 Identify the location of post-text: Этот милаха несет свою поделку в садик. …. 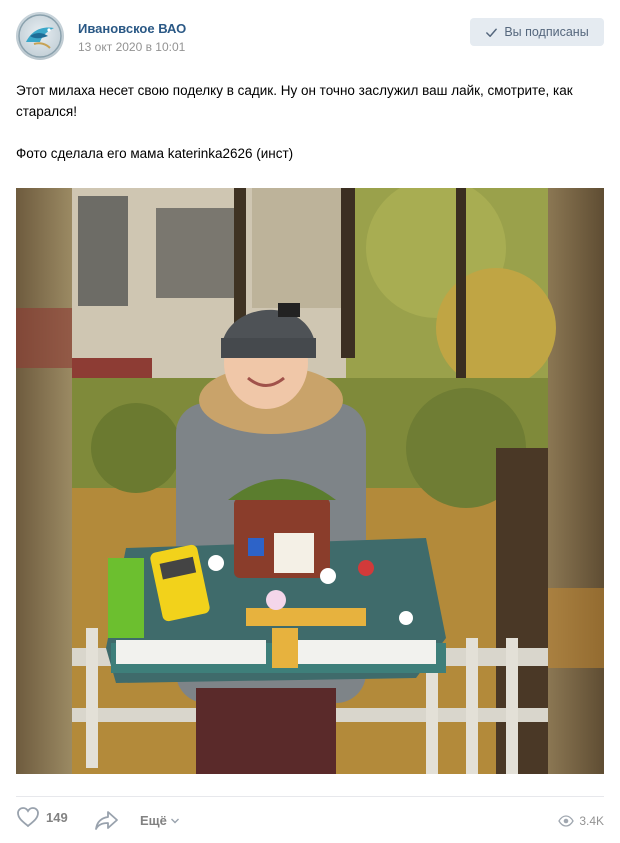
(311, 132).